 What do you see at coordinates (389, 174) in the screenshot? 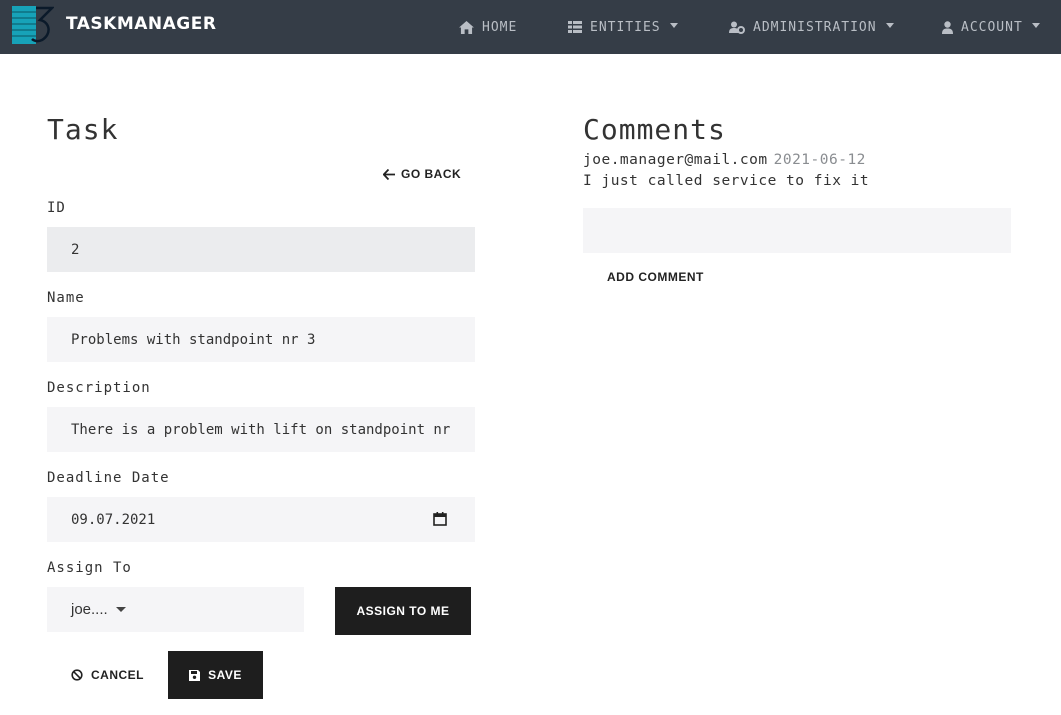
I see `arrow-left-icon` at bounding box center [389, 174].